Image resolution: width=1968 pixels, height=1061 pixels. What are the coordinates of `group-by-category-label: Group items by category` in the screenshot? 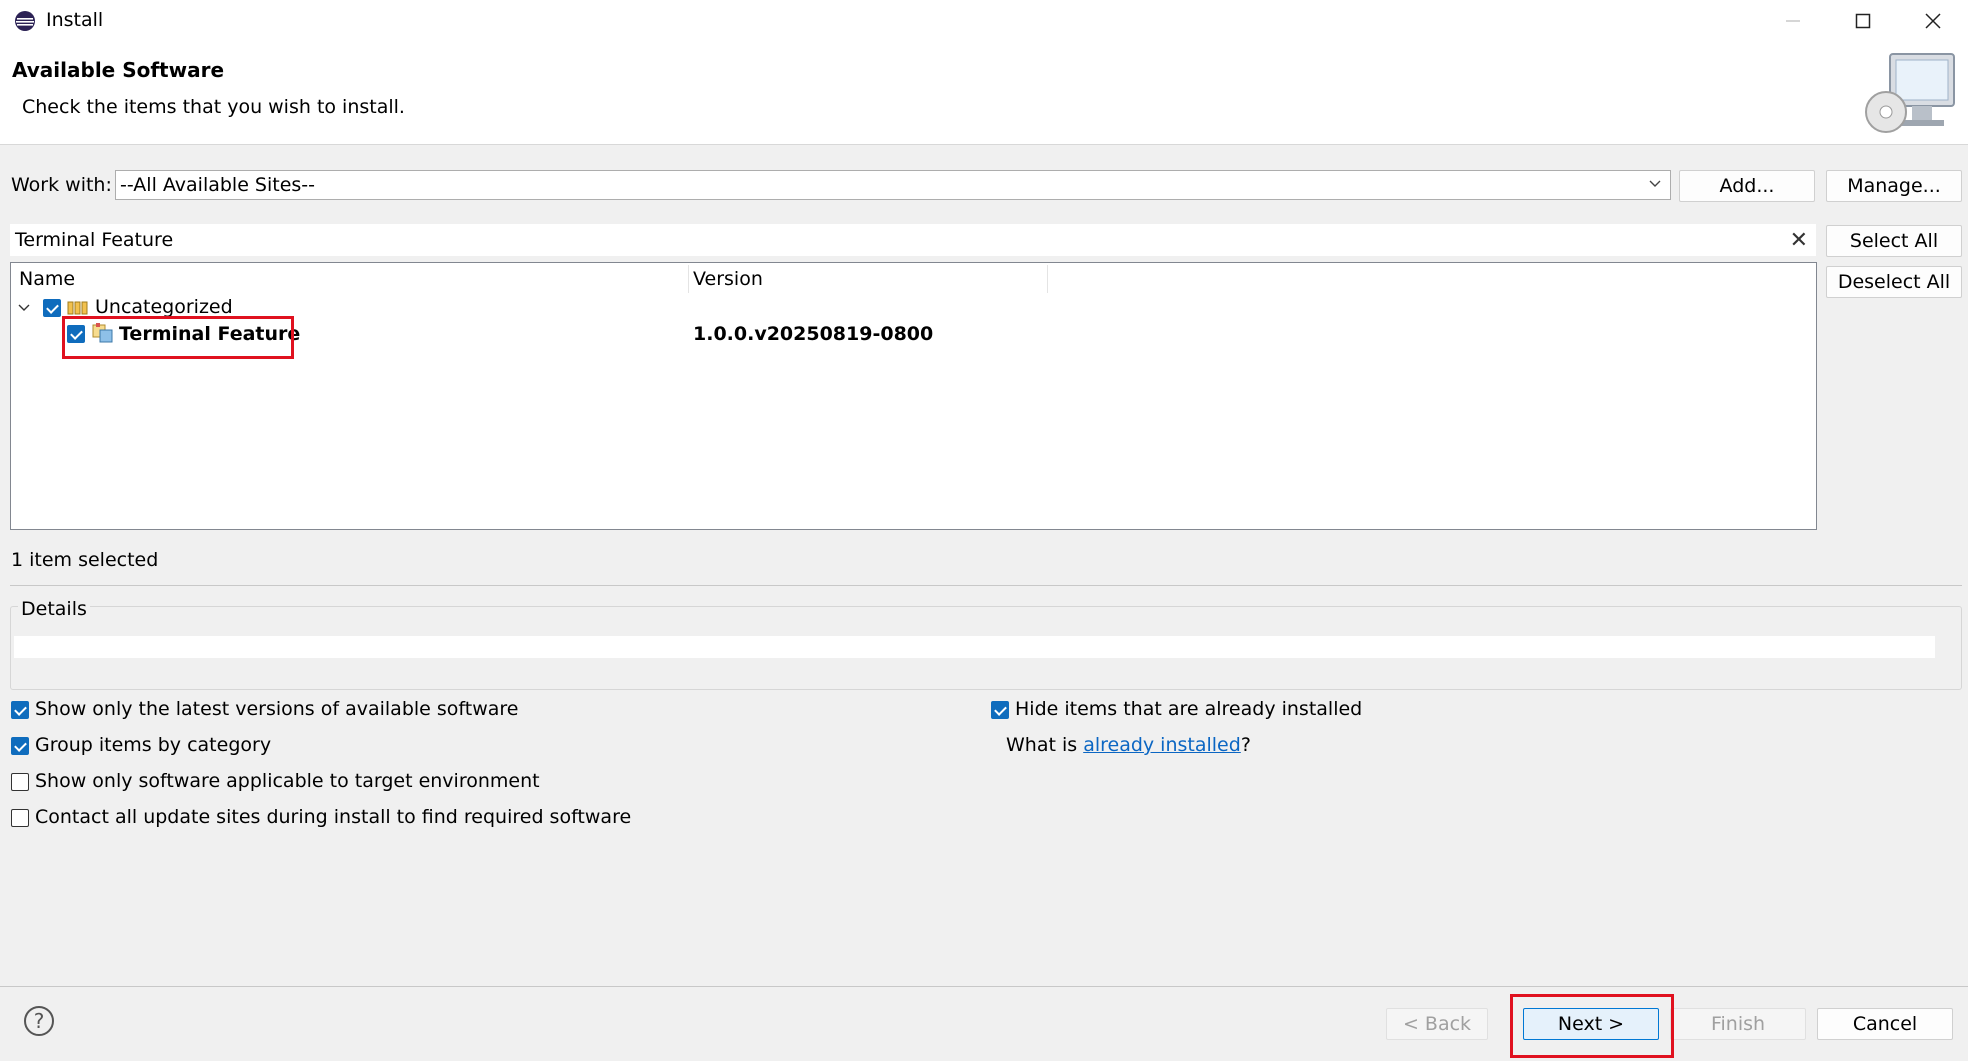 It's located at (153, 745).